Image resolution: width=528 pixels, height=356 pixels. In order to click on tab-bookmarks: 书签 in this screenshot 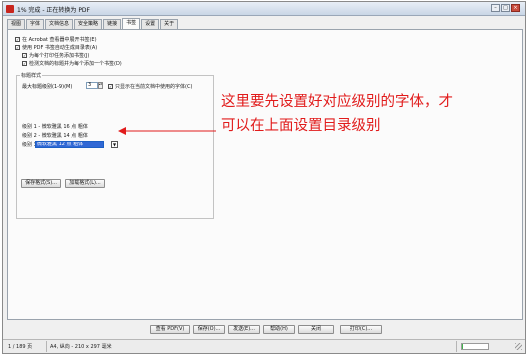, I will do `click(131, 23)`.